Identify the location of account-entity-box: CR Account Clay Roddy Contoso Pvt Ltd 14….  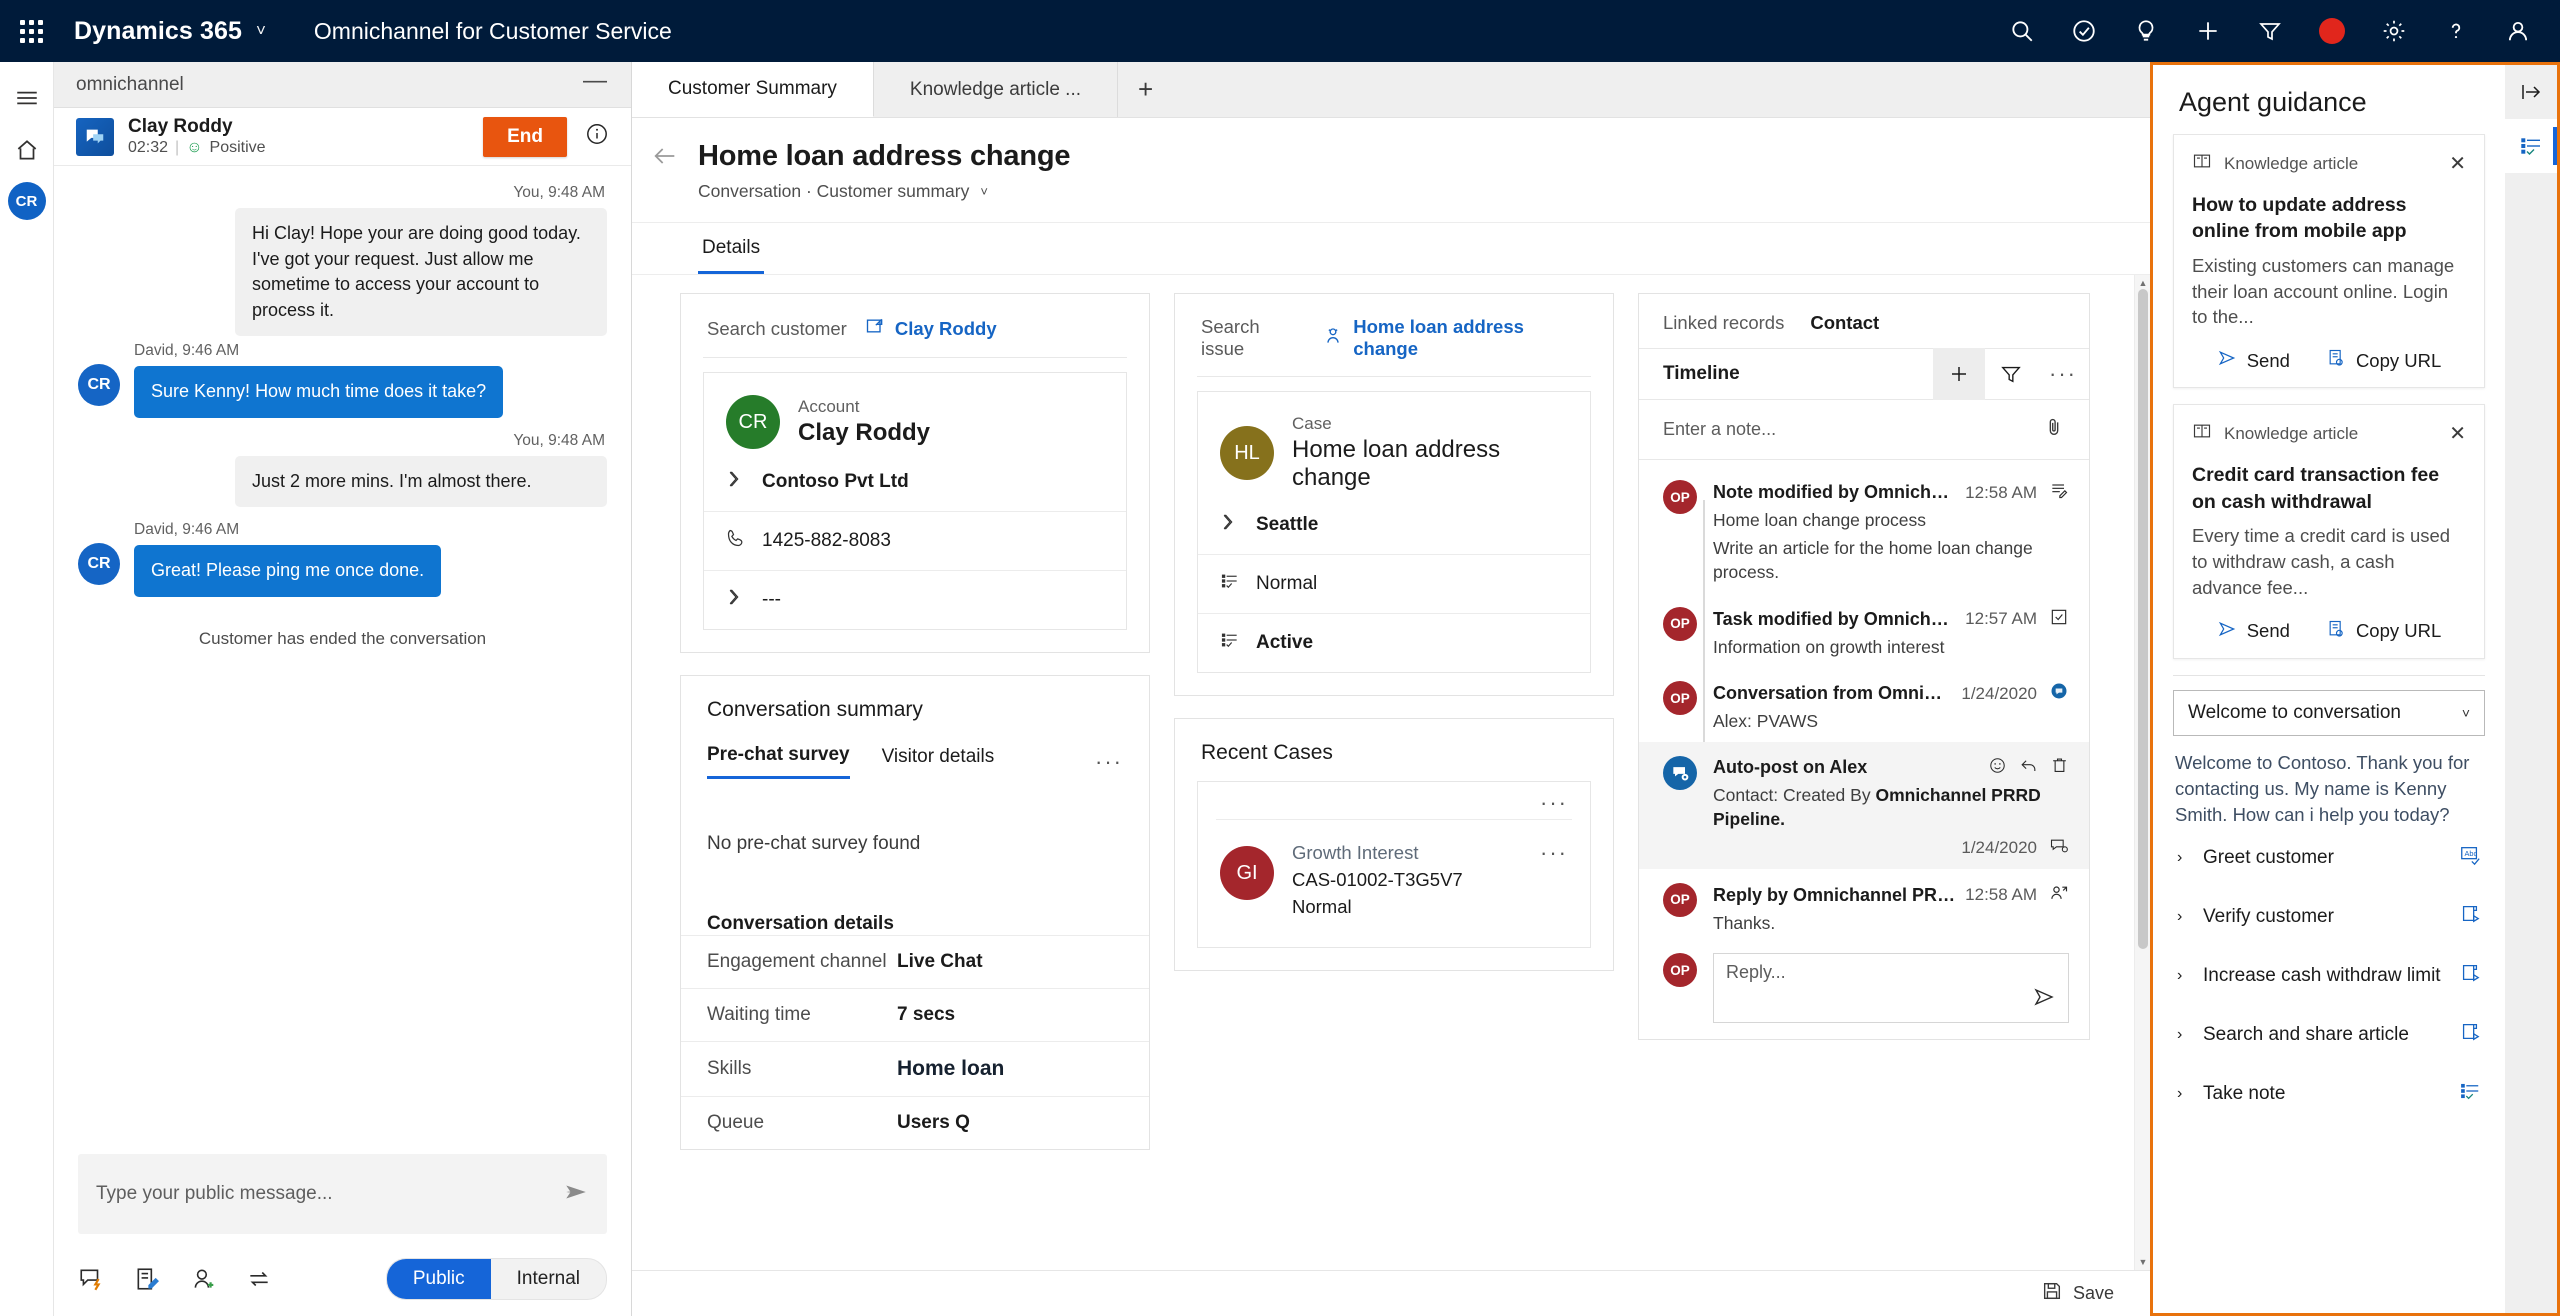
(915, 501).